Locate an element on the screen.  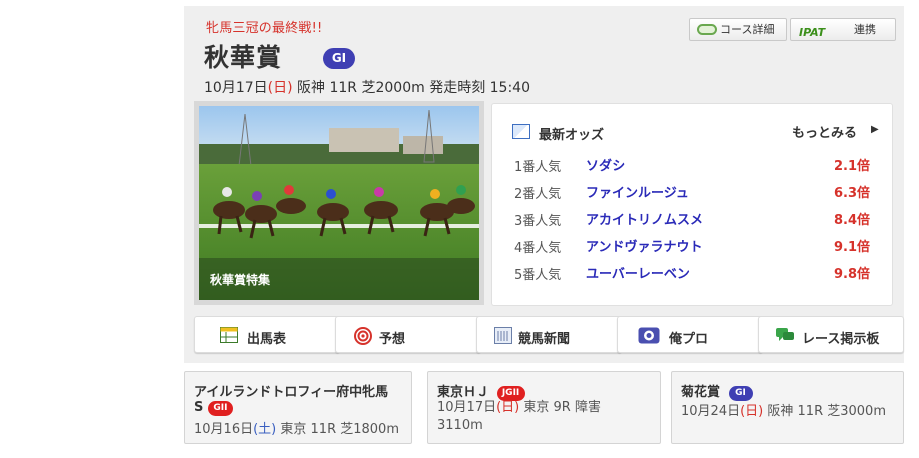
odds-horse-link: ユーバーレーベン is located at coordinates (638, 272).